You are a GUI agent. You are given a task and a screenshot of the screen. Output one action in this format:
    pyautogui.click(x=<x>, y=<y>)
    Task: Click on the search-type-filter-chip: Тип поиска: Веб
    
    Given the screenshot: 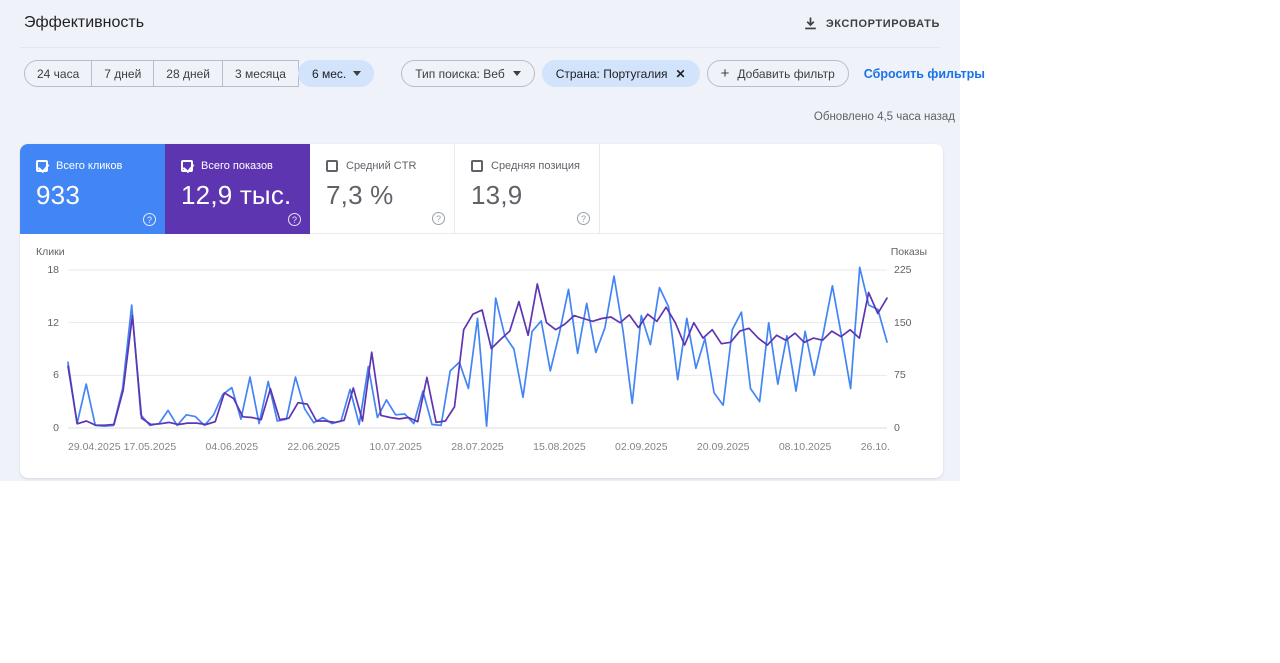 What is the action you would take?
    pyautogui.click(x=468, y=73)
    